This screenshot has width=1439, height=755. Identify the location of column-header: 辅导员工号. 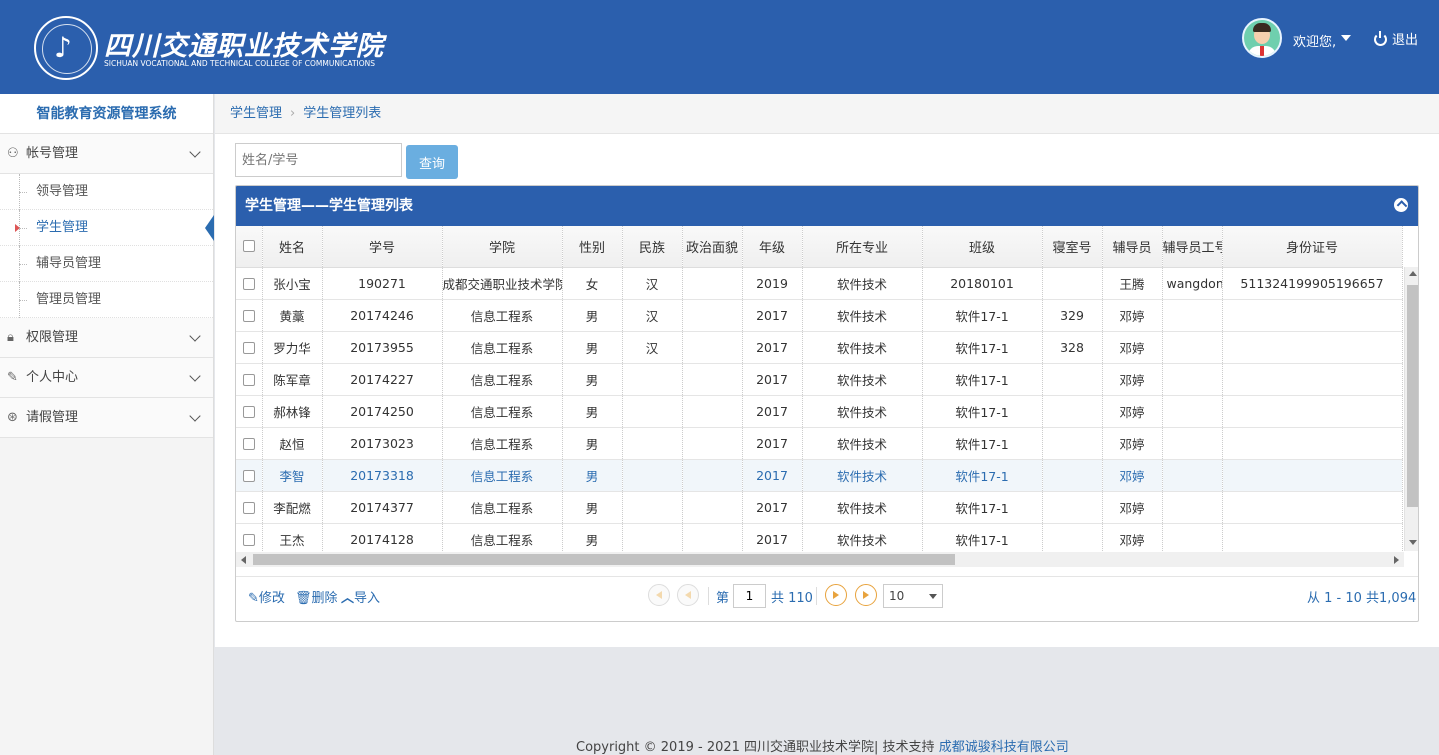
(1192, 247).